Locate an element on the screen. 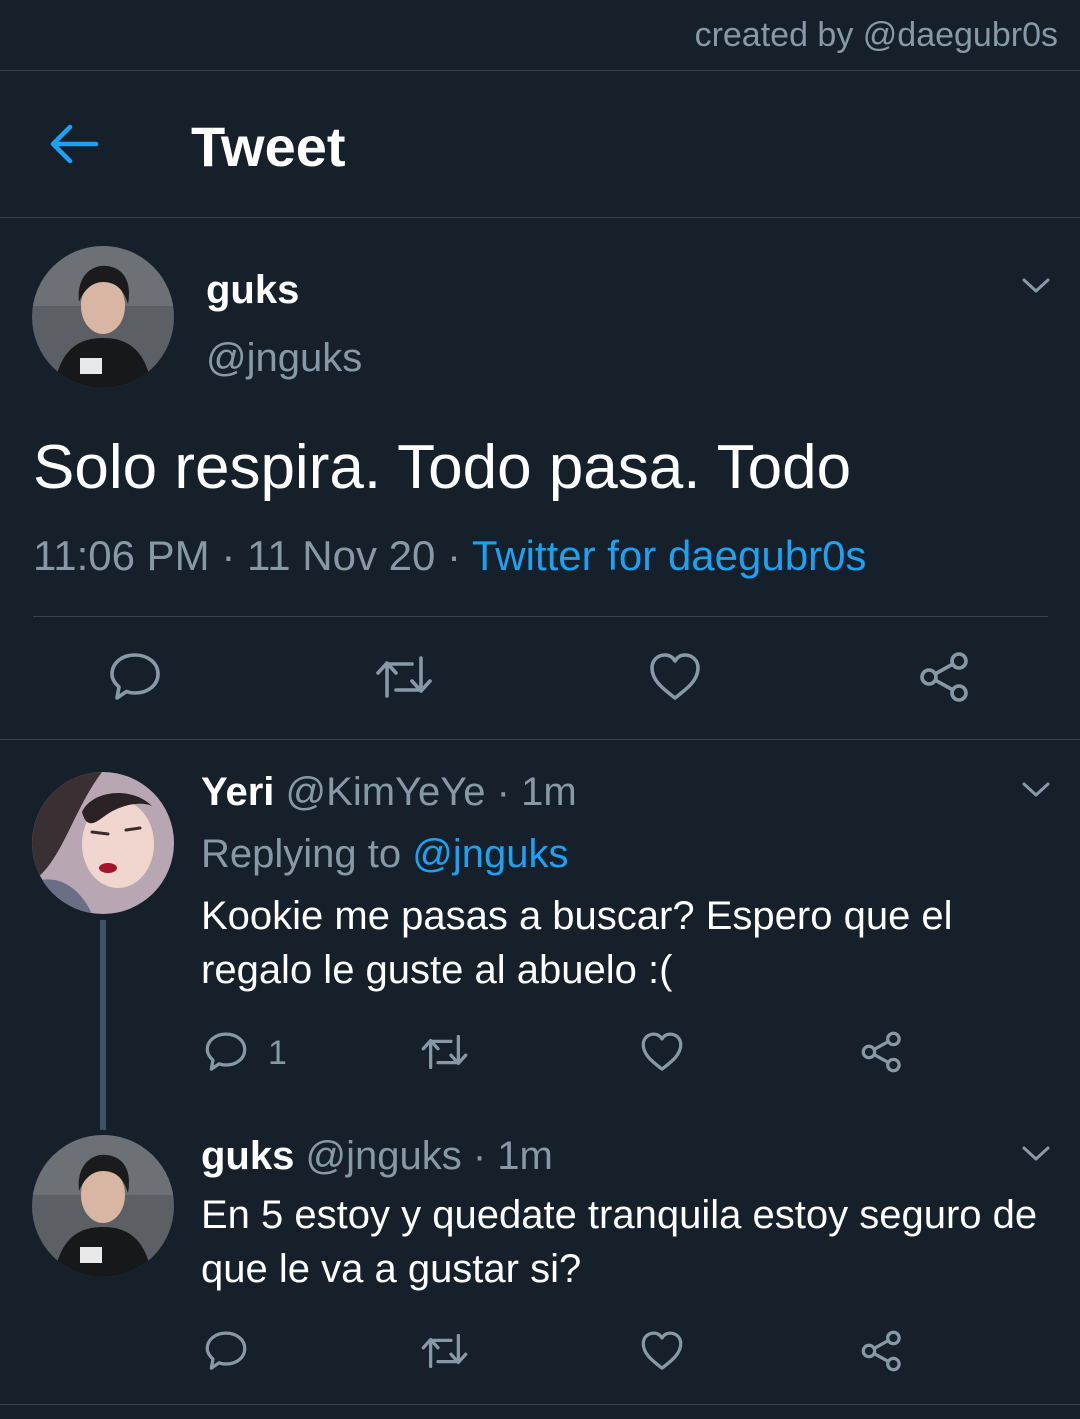 This screenshot has width=1080, height=1419. credit-bar: created by @daegubr0s is located at coordinates (540, 35).